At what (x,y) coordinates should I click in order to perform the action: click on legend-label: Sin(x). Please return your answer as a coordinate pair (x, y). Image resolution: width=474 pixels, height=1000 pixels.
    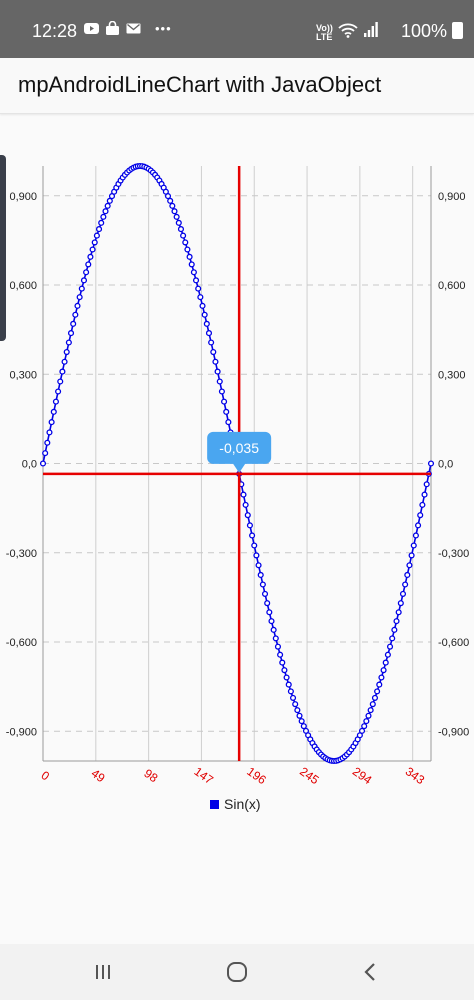
    Looking at the image, I should click on (242, 804).